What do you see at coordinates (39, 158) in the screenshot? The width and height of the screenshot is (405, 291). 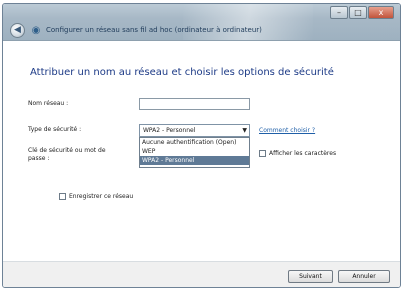 I see `security-key-label-line2: passe :` at bounding box center [39, 158].